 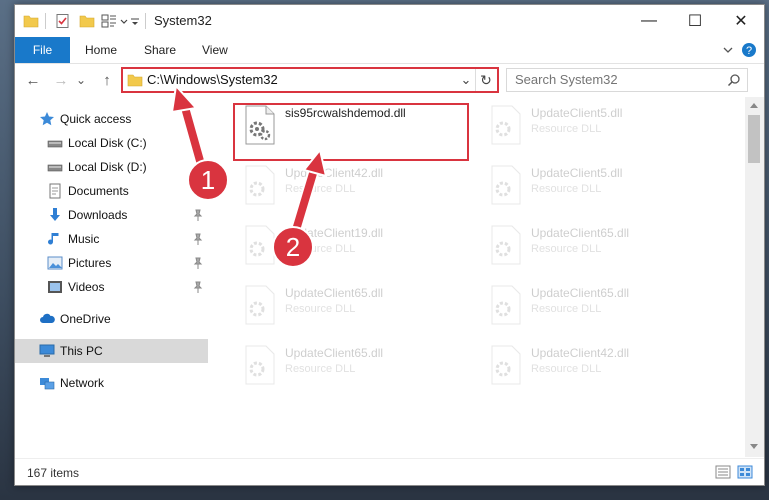 What do you see at coordinates (135, 21) in the screenshot?
I see `quick-access-toolbar-dropdown-icon` at bounding box center [135, 21].